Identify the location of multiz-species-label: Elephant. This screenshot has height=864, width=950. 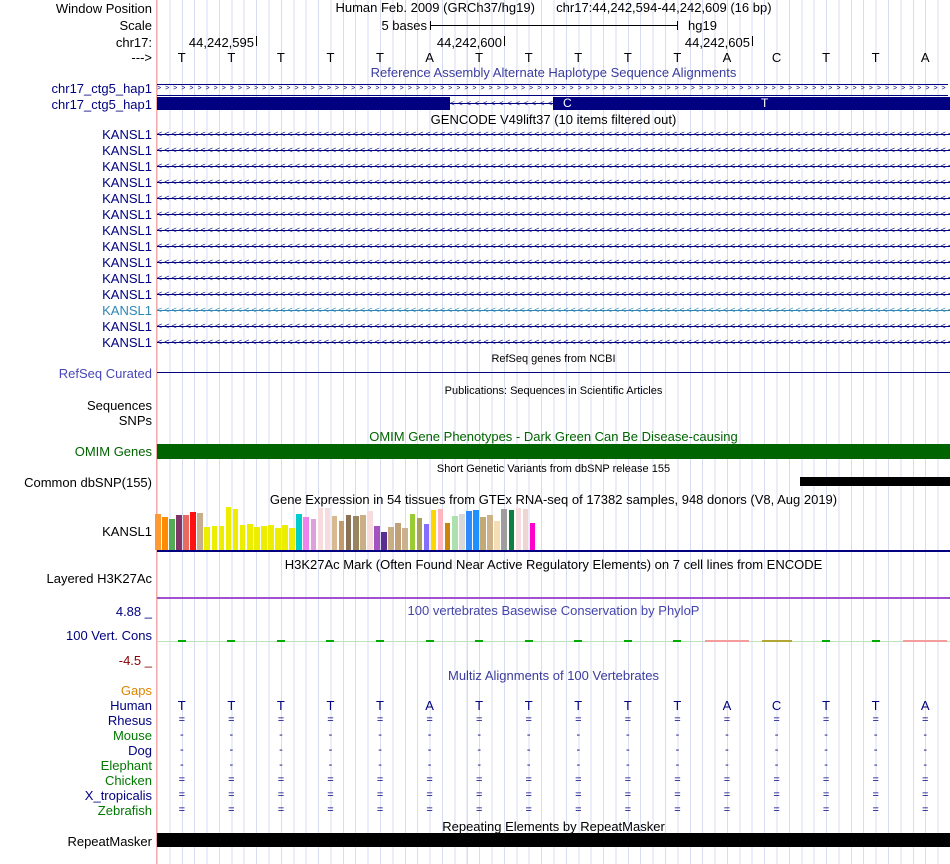
(76, 765).